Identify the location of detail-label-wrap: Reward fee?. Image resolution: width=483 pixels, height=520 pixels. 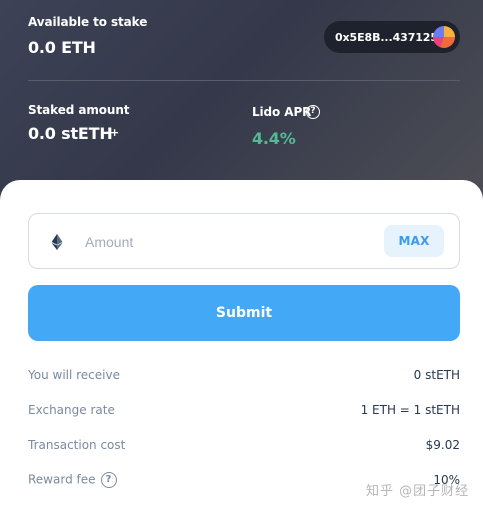
(72, 480).